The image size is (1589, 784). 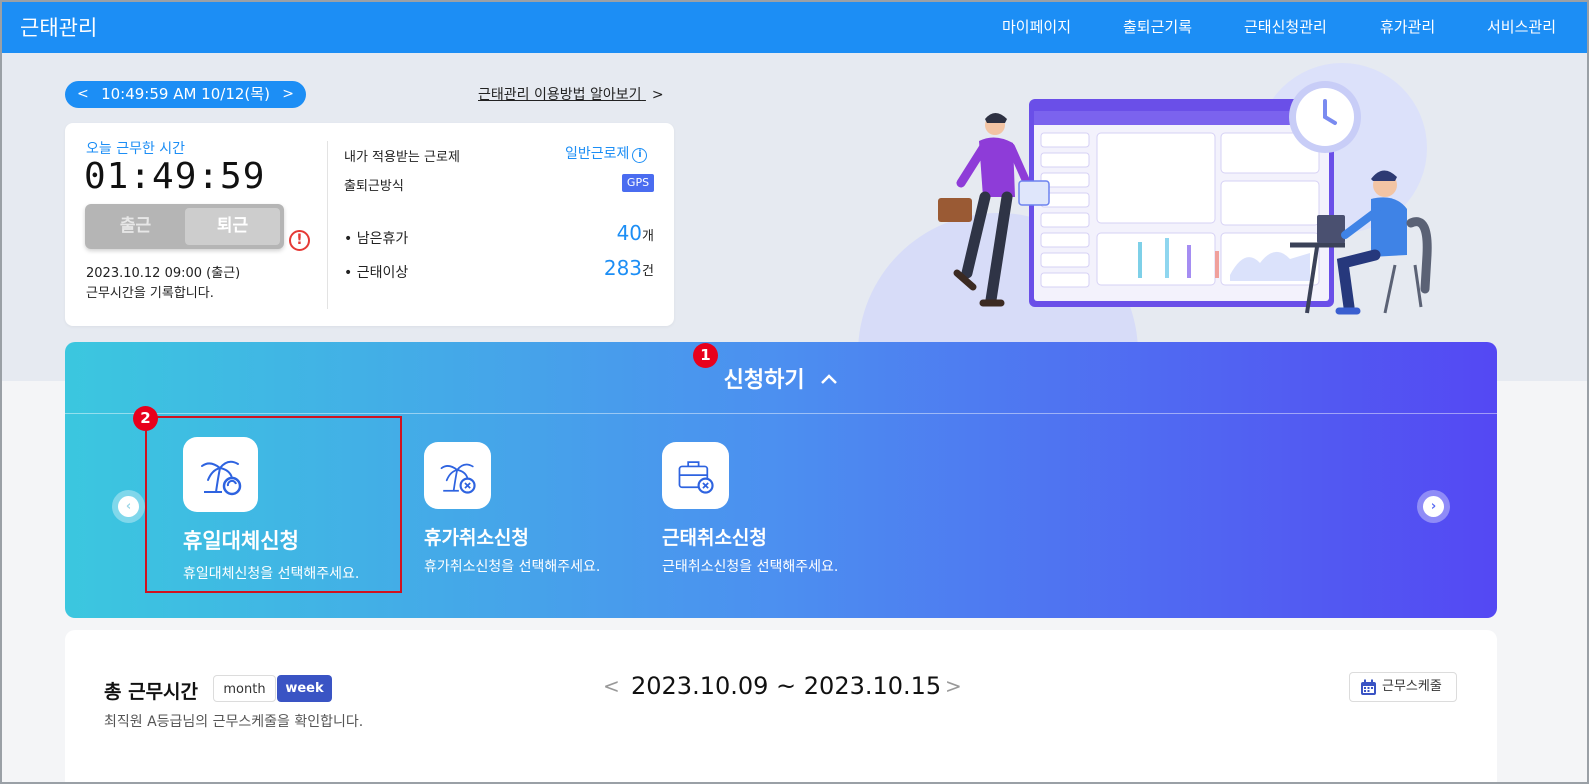 What do you see at coordinates (150, 293) in the screenshot?
I see `record-note: 근무시간을 기록합니다.` at bounding box center [150, 293].